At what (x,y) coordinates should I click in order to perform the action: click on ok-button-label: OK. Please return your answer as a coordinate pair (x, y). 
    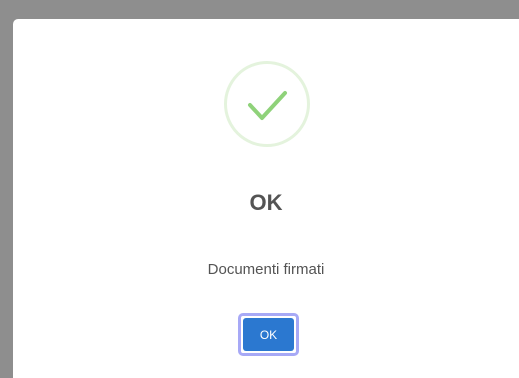
    Looking at the image, I should click on (268, 334).